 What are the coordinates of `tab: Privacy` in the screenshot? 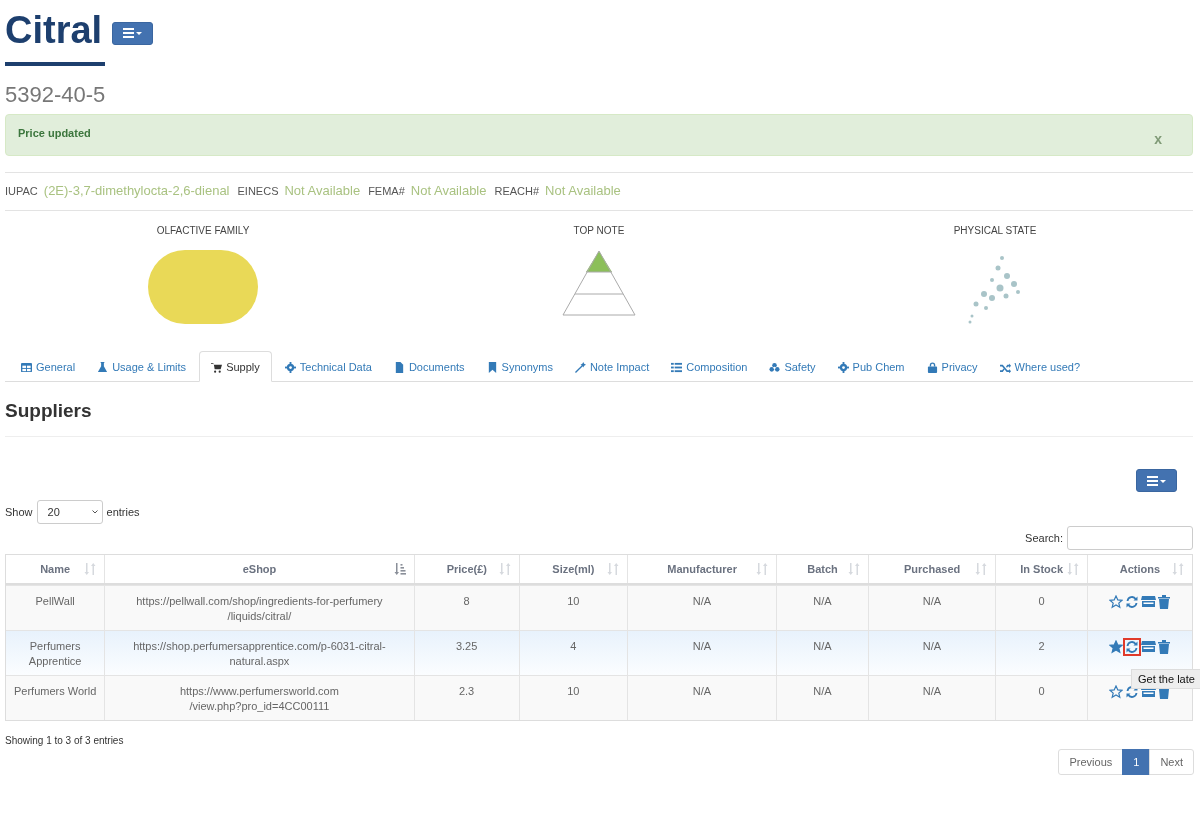 It's located at (952, 366).